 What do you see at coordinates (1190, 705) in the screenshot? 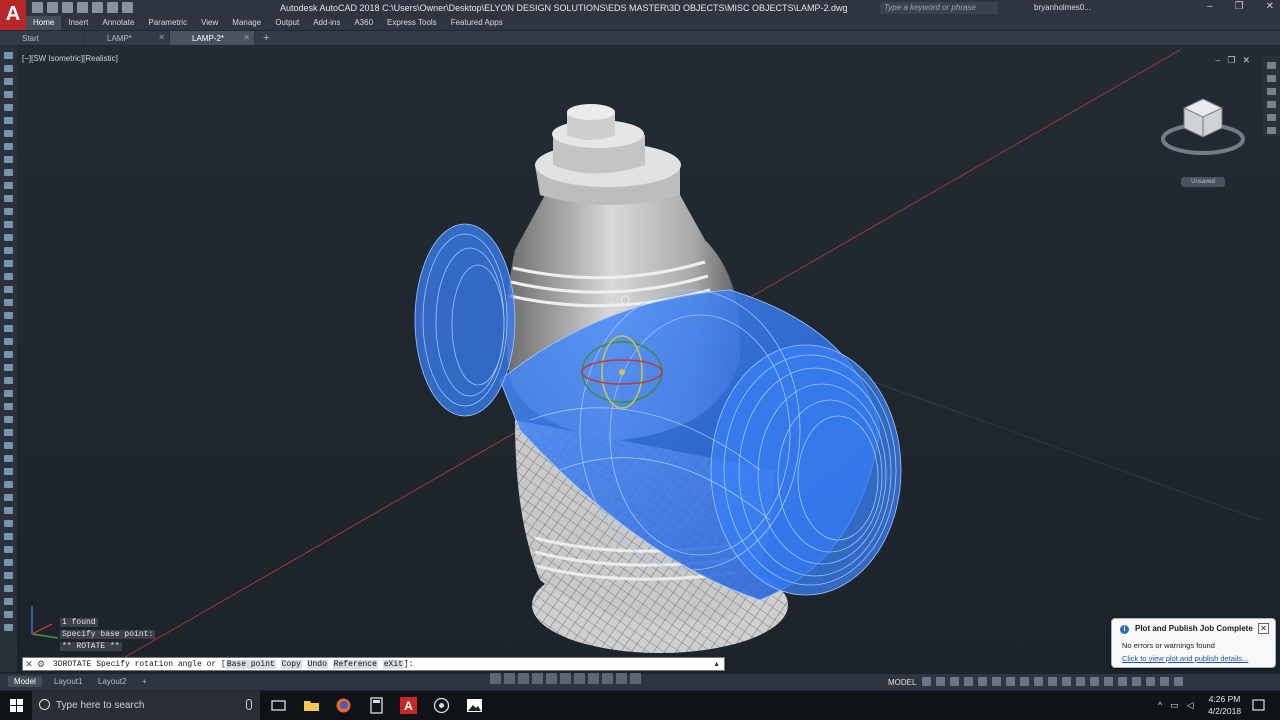
I see `volume-icon: ◁` at bounding box center [1190, 705].